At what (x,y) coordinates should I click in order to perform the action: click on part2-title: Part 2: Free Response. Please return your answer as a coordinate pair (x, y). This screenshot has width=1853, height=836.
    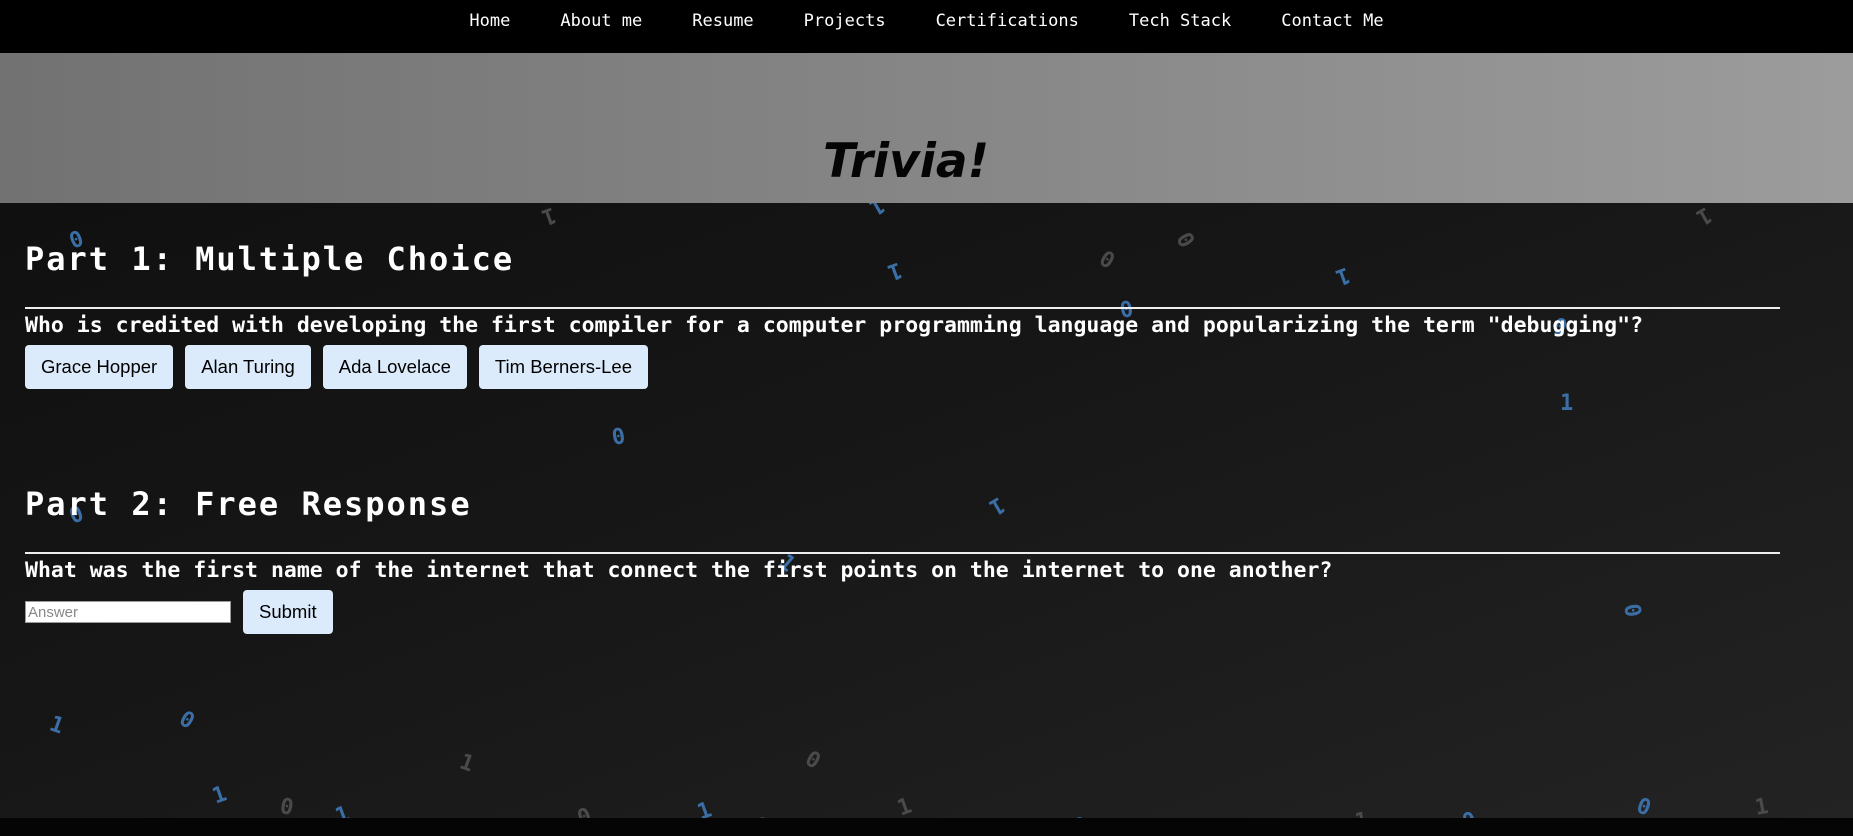
    Looking at the image, I should click on (248, 504).